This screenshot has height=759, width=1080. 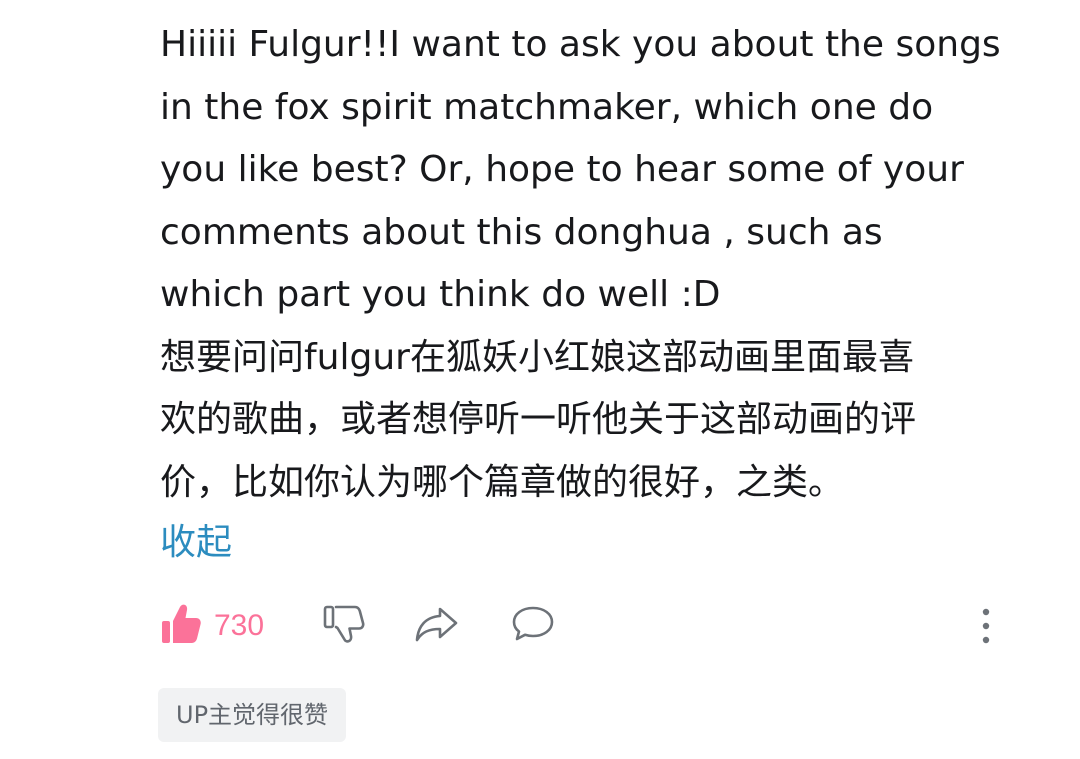 What do you see at coordinates (580, 626) in the screenshot?
I see `comment-actions: 730` at bounding box center [580, 626].